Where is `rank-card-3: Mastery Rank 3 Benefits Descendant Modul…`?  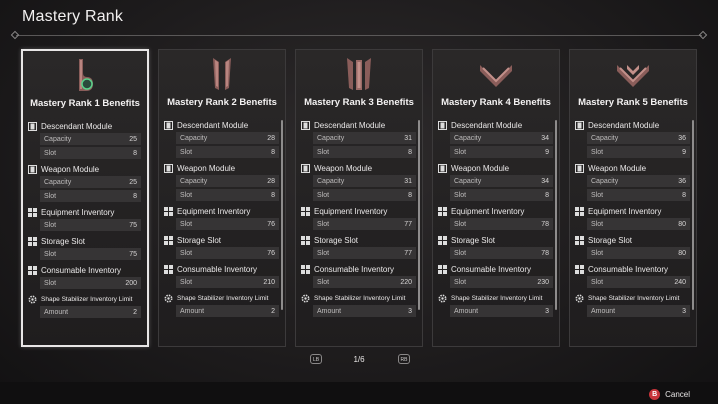 rank-card-3: Mastery Rank 3 Benefits Descendant Modul… is located at coordinates (359, 198).